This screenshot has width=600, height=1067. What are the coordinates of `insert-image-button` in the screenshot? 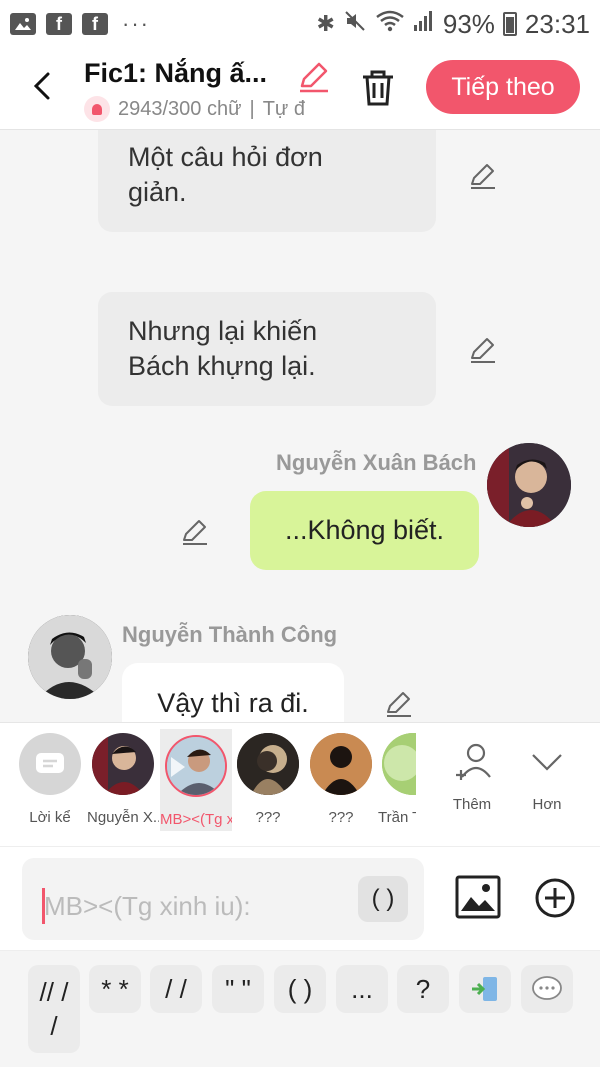 It's located at (478, 897).